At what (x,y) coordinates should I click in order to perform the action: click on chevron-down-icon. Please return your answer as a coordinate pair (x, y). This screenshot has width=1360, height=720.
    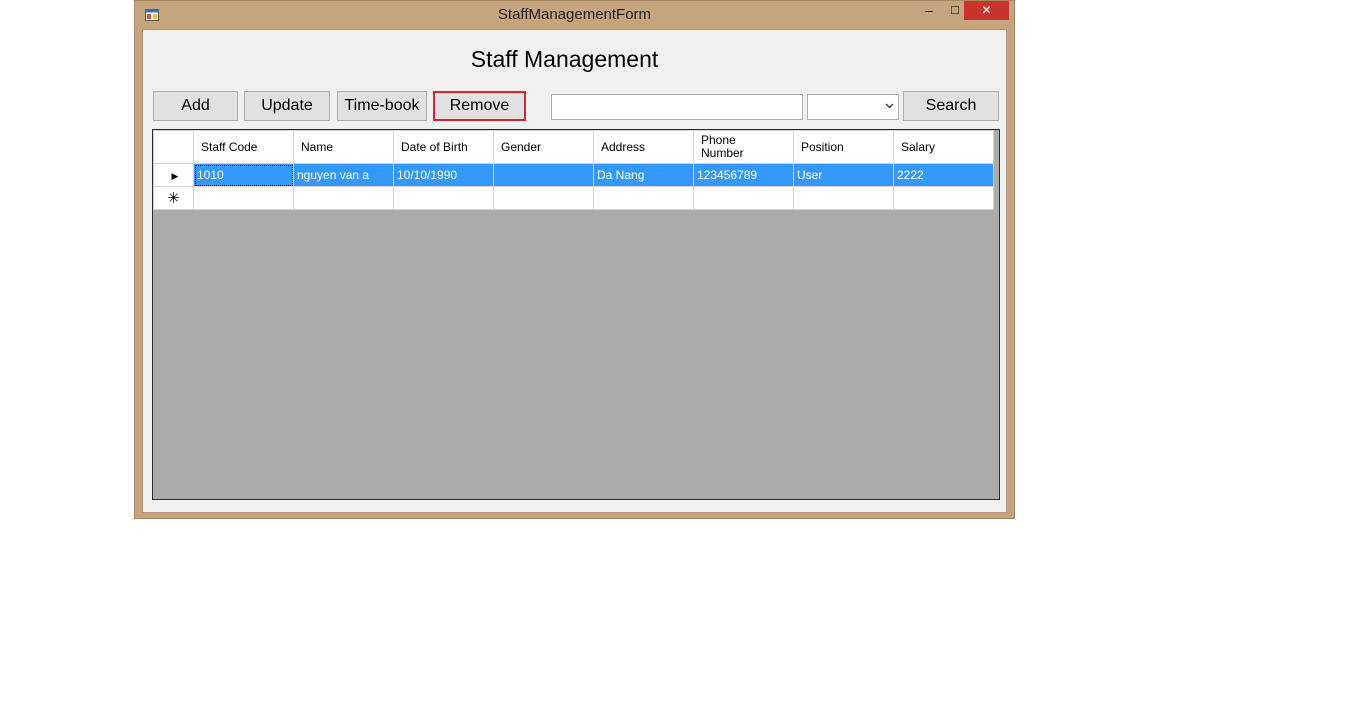
    Looking at the image, I should click on (889, 106).